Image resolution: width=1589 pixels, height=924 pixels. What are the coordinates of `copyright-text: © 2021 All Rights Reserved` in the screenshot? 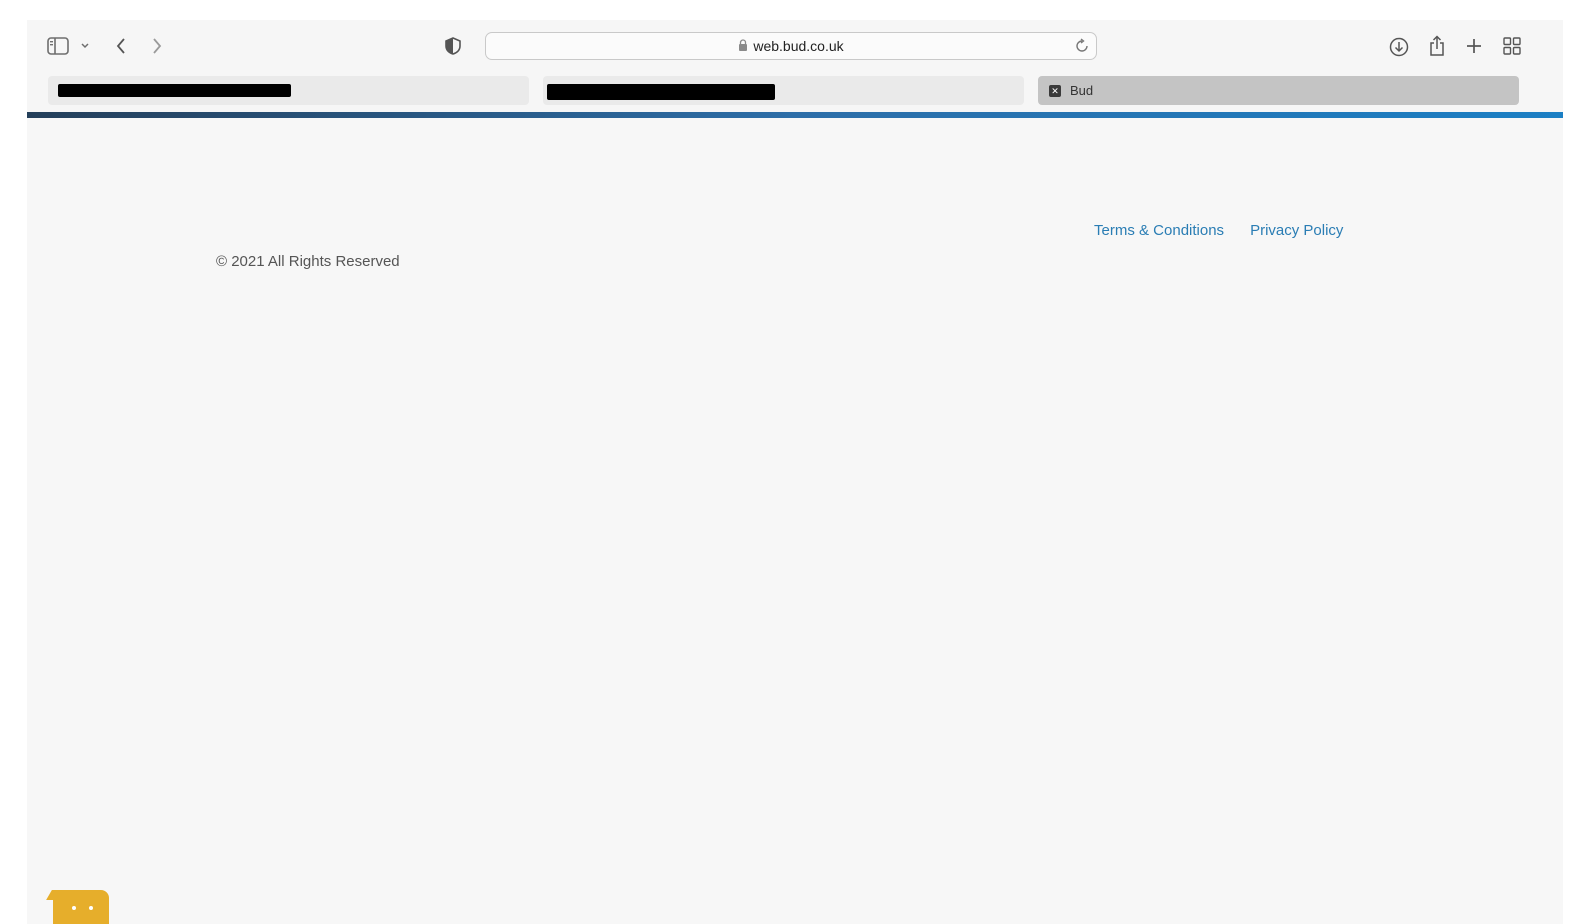 It's located at (308, 261).